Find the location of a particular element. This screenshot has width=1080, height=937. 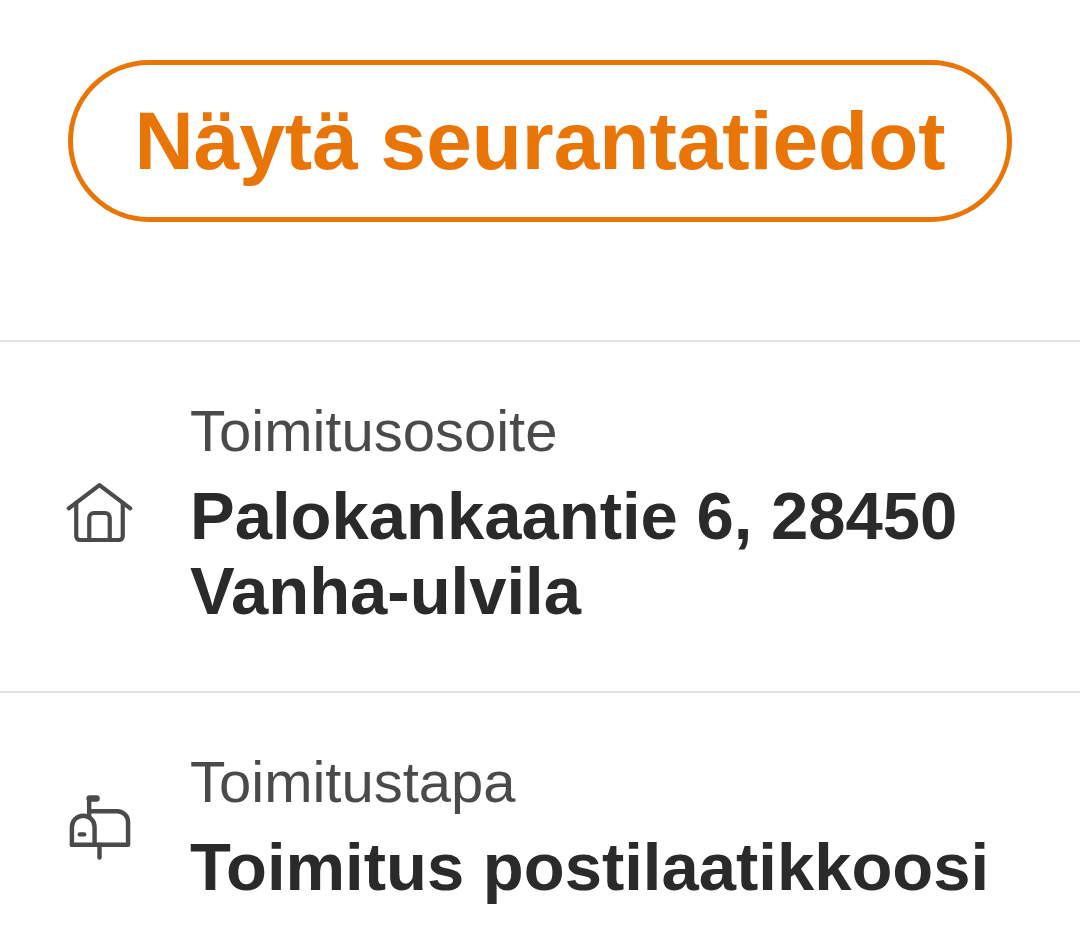

detail-label: Toimitustapa is located at coordinates (353, 782).